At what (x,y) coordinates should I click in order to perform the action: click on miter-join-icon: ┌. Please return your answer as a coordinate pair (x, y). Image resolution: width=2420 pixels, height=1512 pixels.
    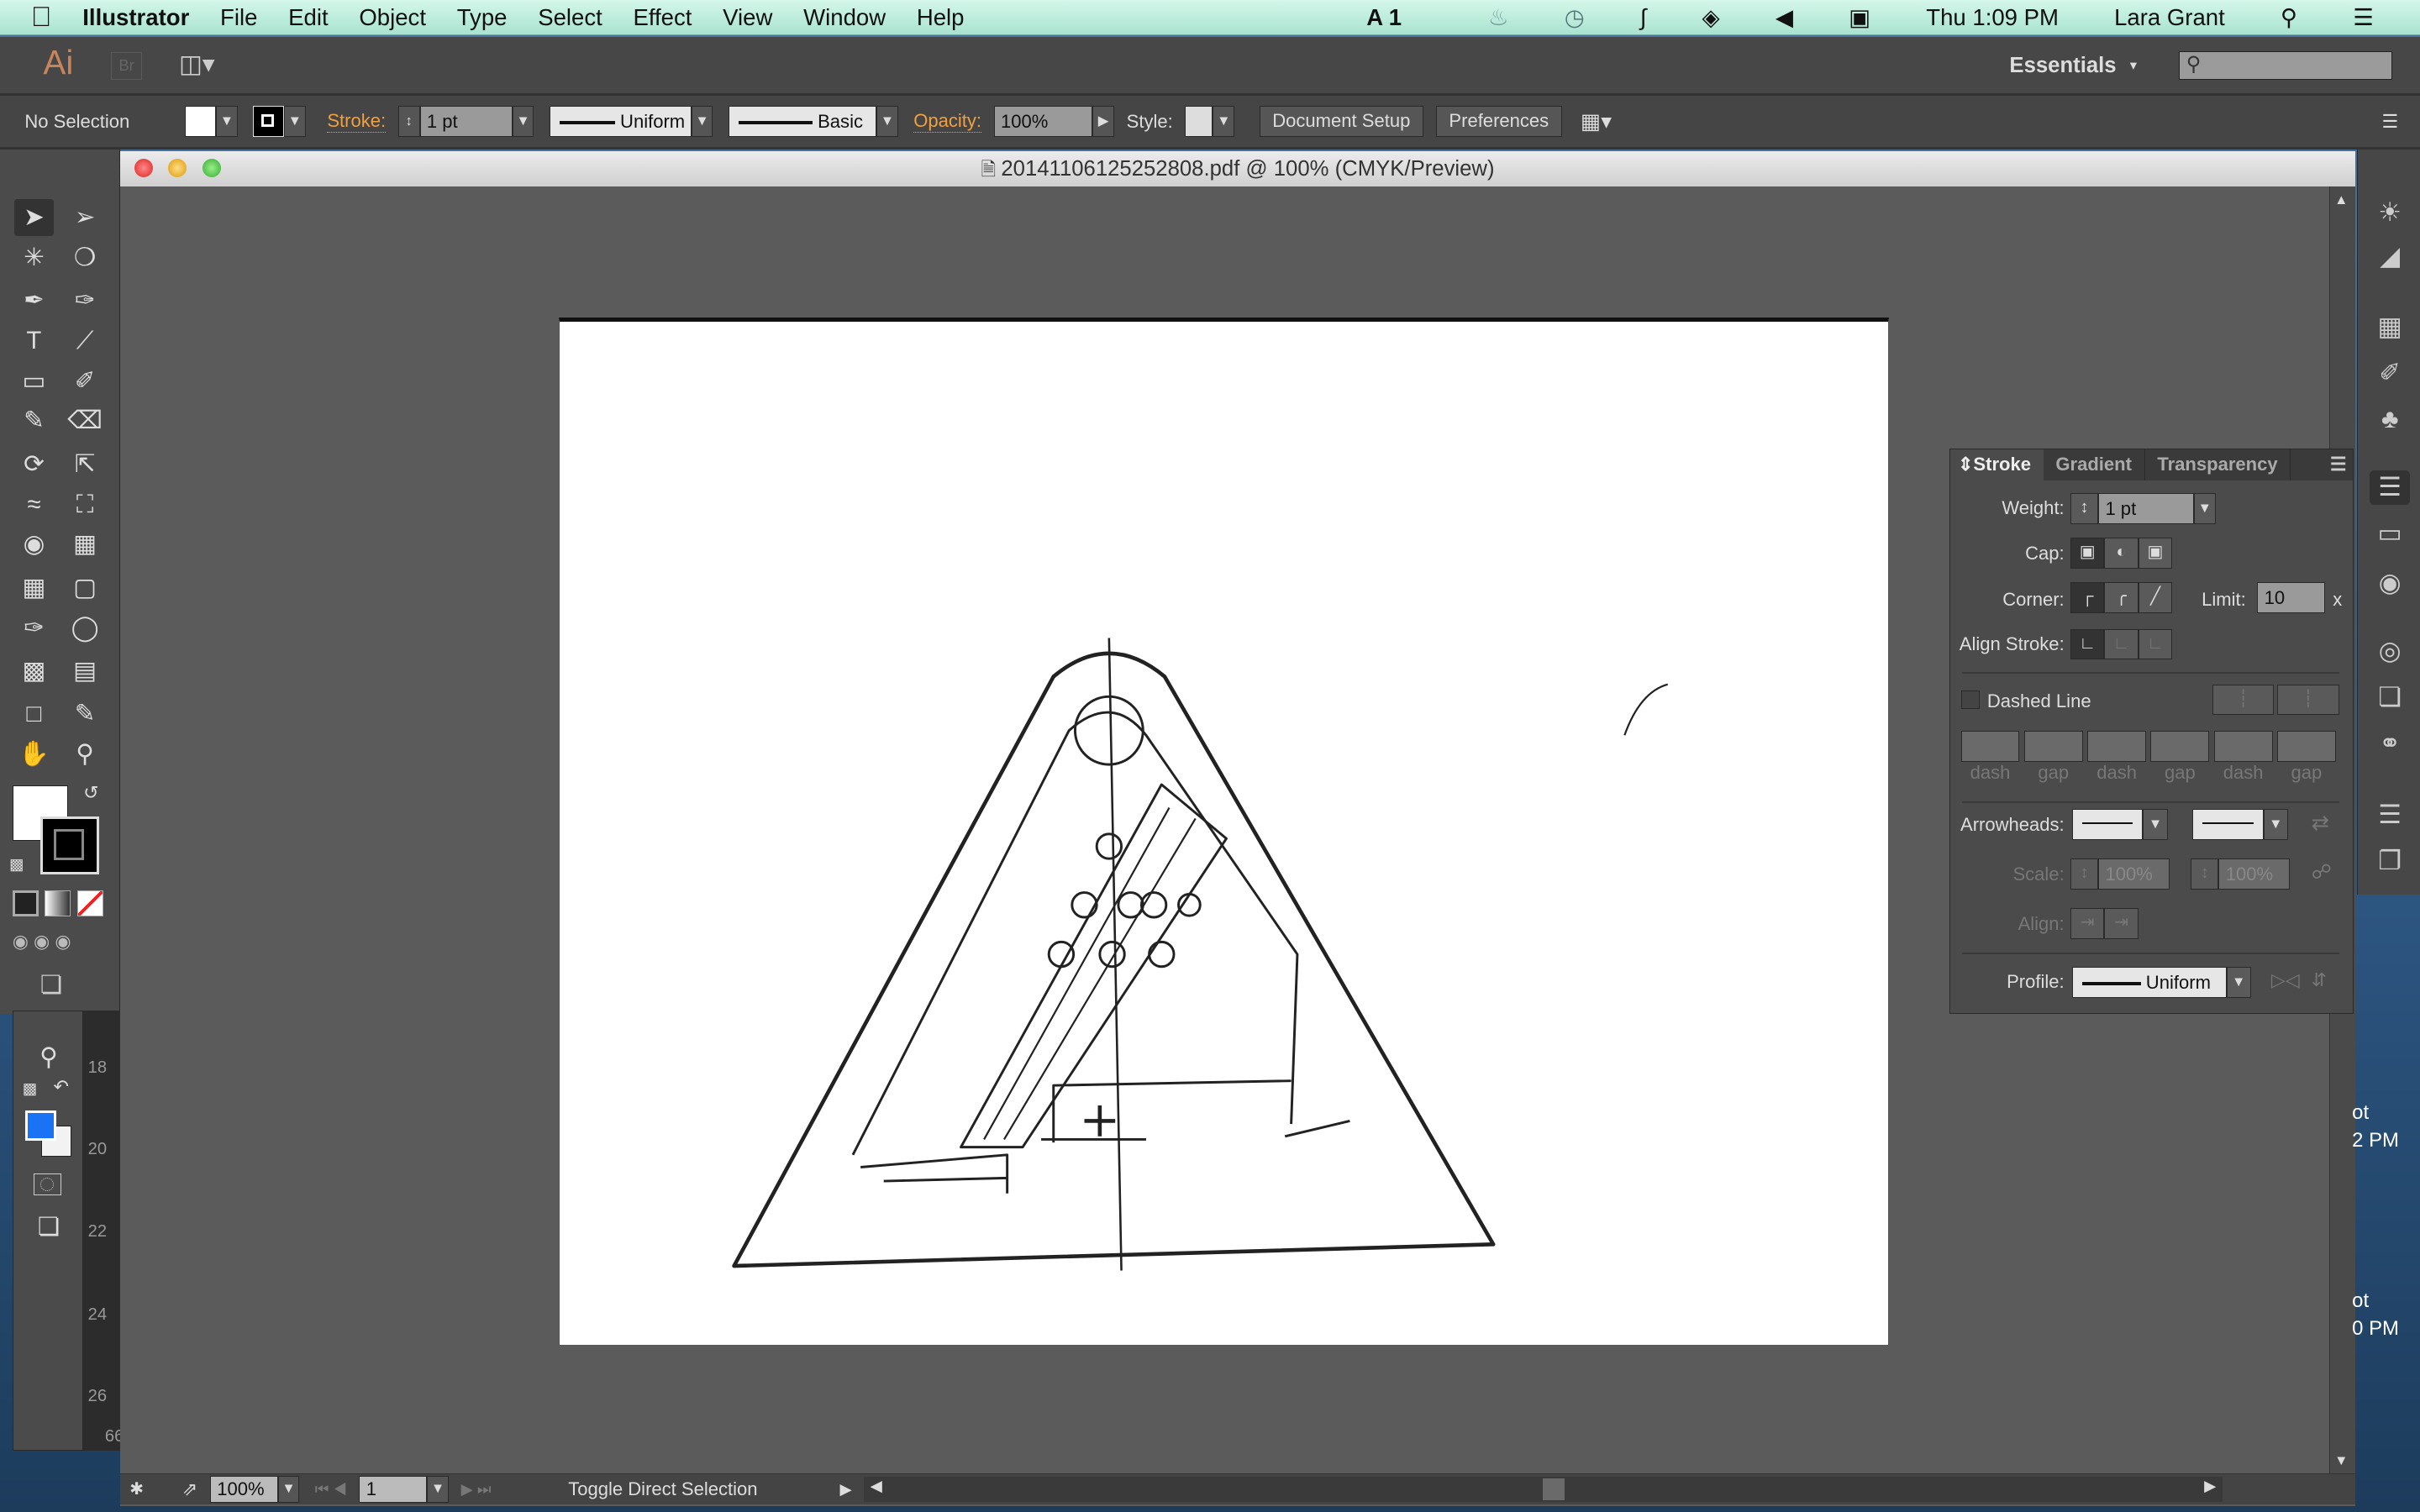
    Looking at the image, I should click on (2087, 598).